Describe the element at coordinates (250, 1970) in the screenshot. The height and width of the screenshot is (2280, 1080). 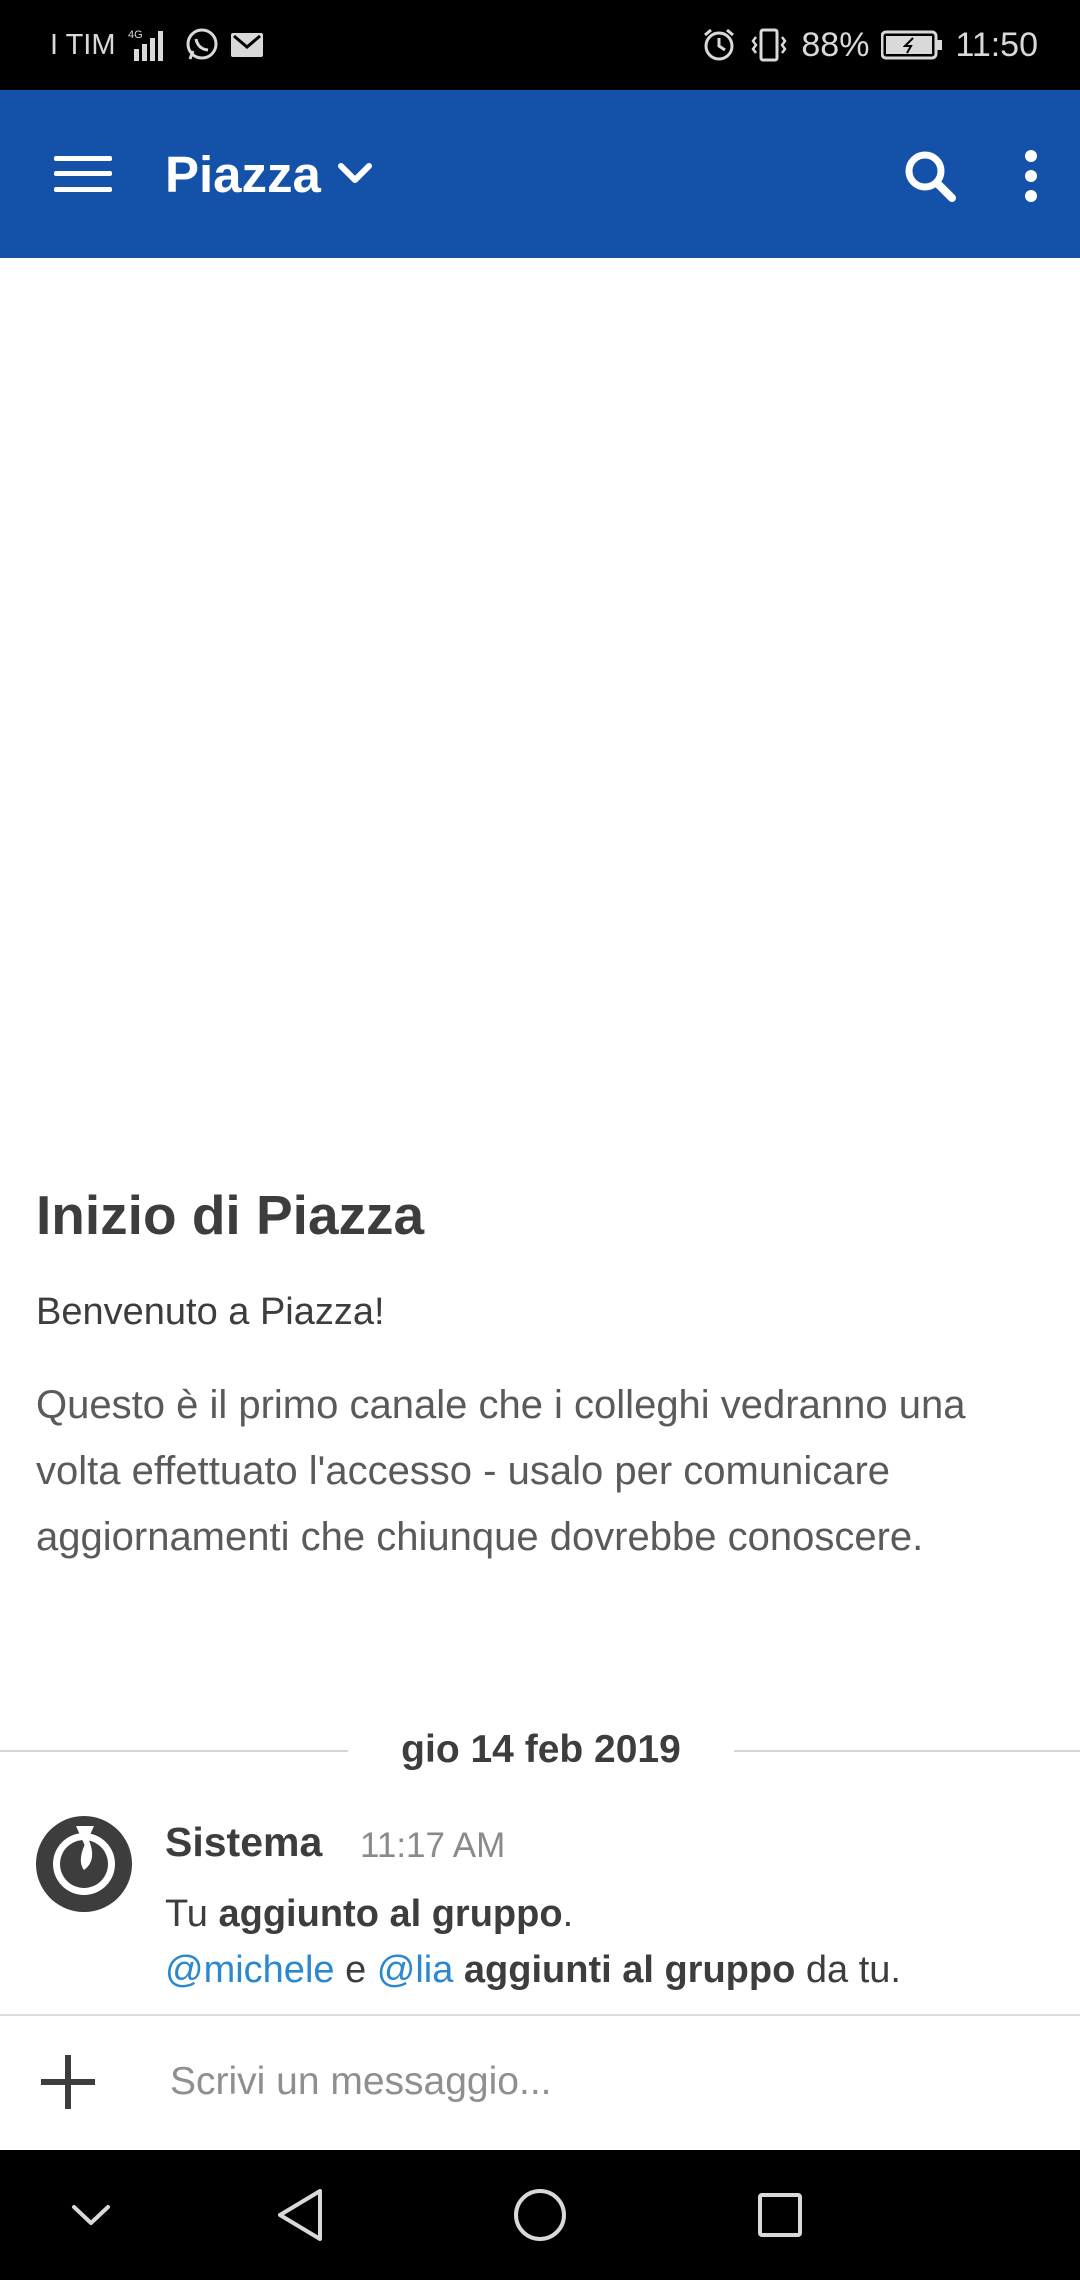
I see `mention-link-michele: @michele` at that location.